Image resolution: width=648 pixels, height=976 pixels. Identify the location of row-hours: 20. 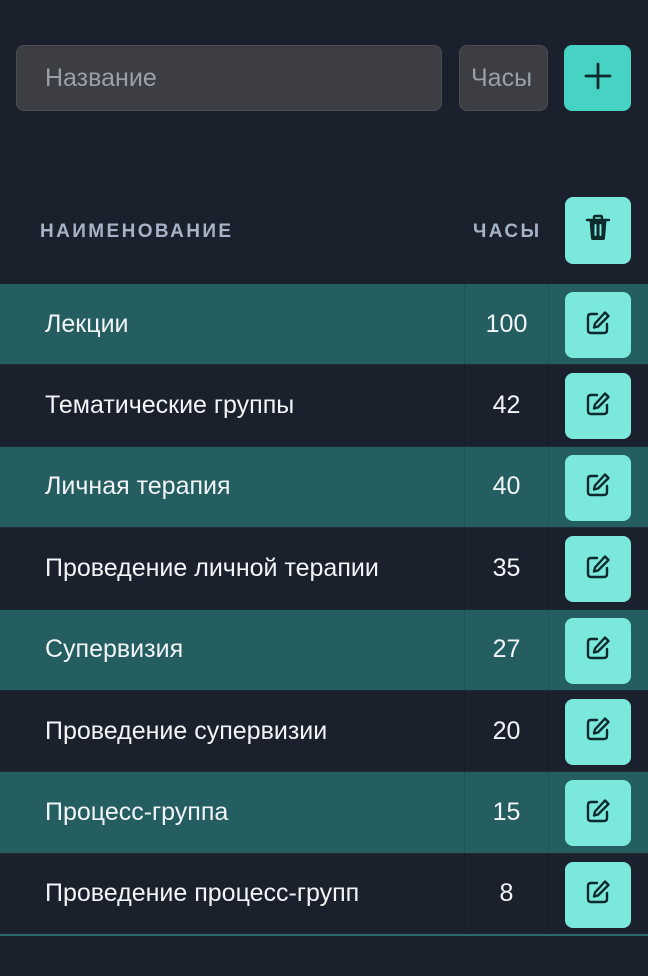
(506, 731).